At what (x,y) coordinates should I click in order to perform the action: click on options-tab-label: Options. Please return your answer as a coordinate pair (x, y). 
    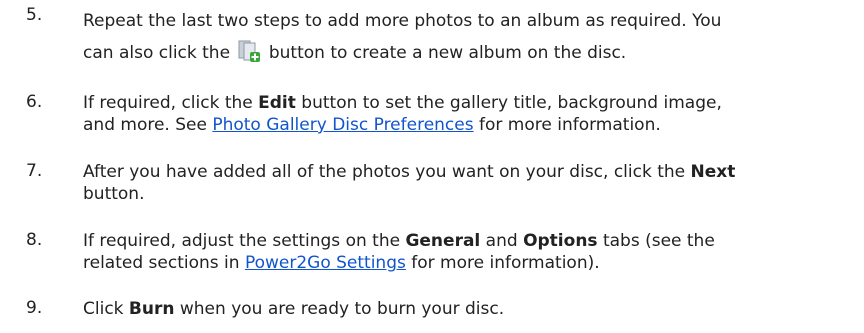
    Looking at the image, I should click on (560, 241).